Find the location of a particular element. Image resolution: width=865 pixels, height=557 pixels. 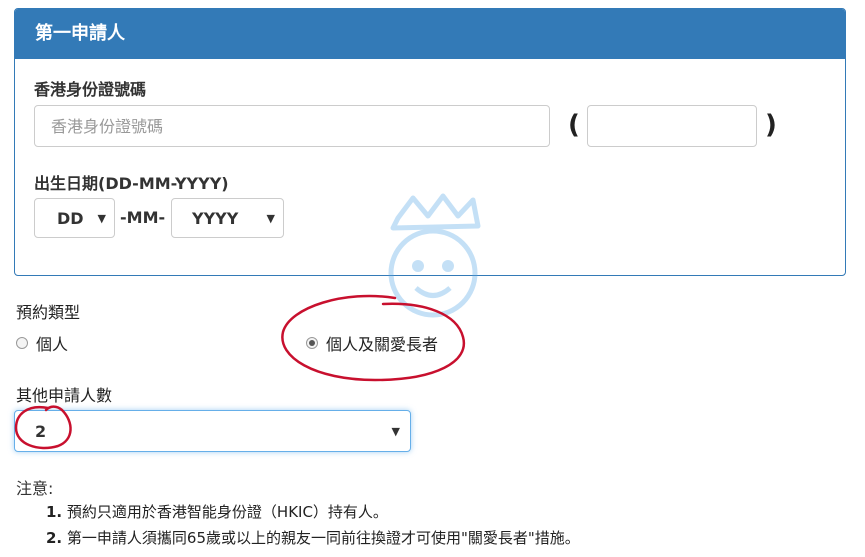

appointment-type-label: 預約類型 is located at coordinates (48, 312).